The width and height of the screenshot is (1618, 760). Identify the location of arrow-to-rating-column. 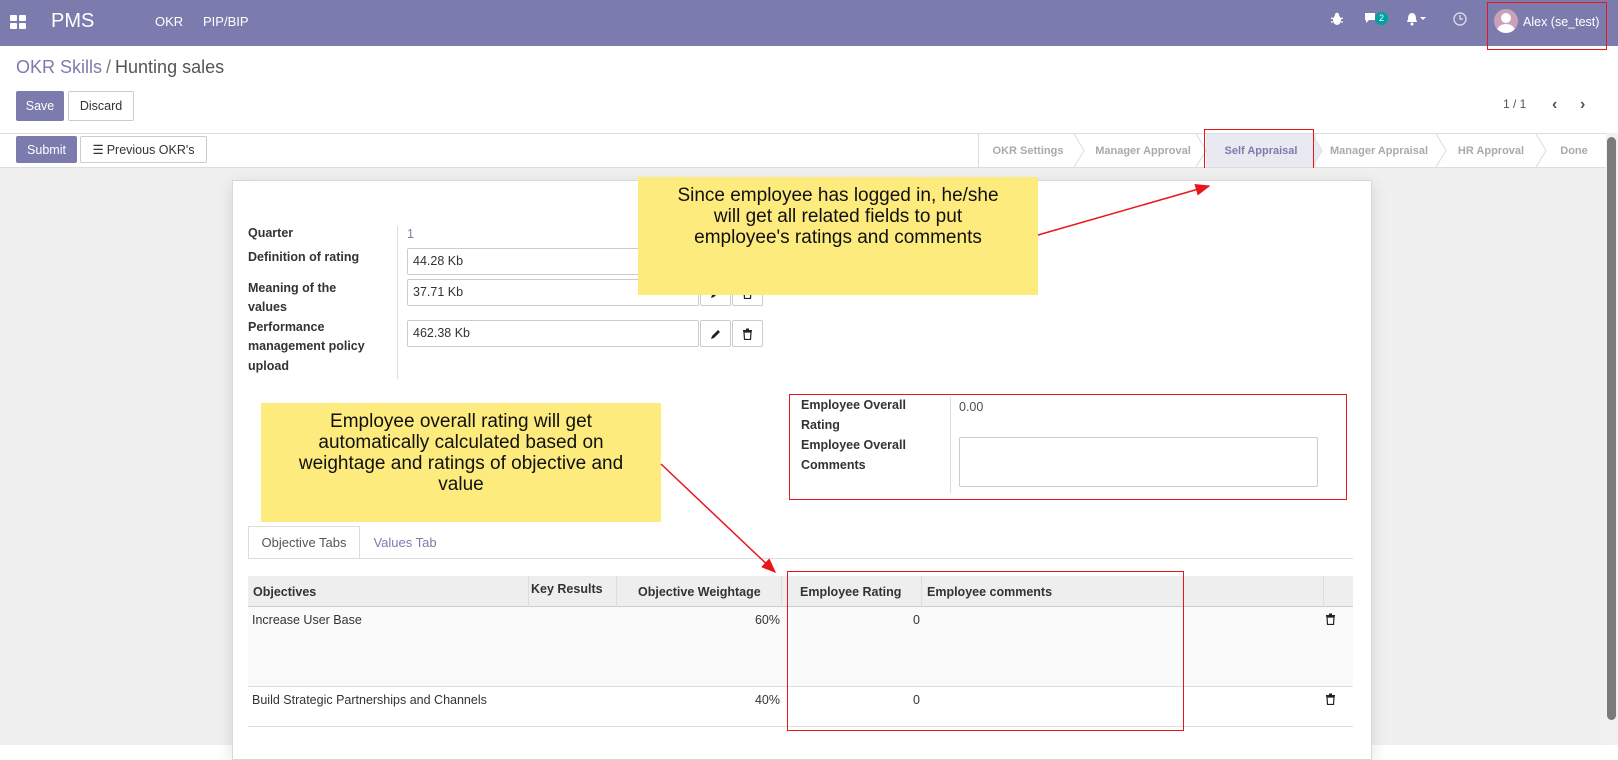
(718, 518).